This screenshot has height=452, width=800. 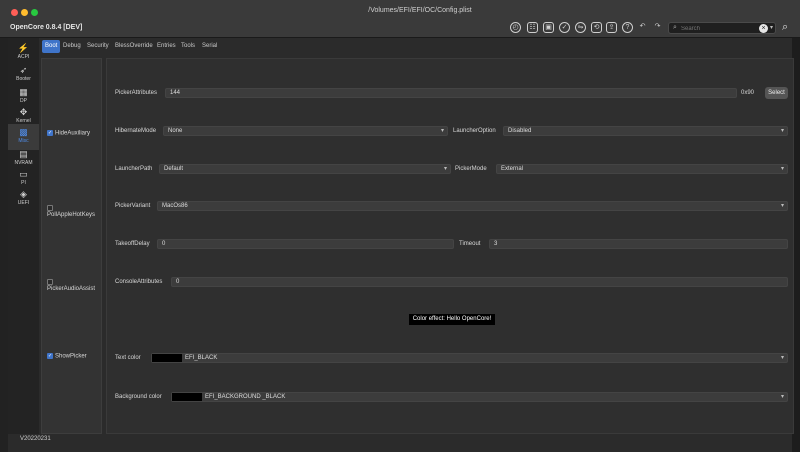 What do you see at coordinates (657, 27) in the screenshot?
I see `redo-icon: ↷` at bounding box center [657, 27].